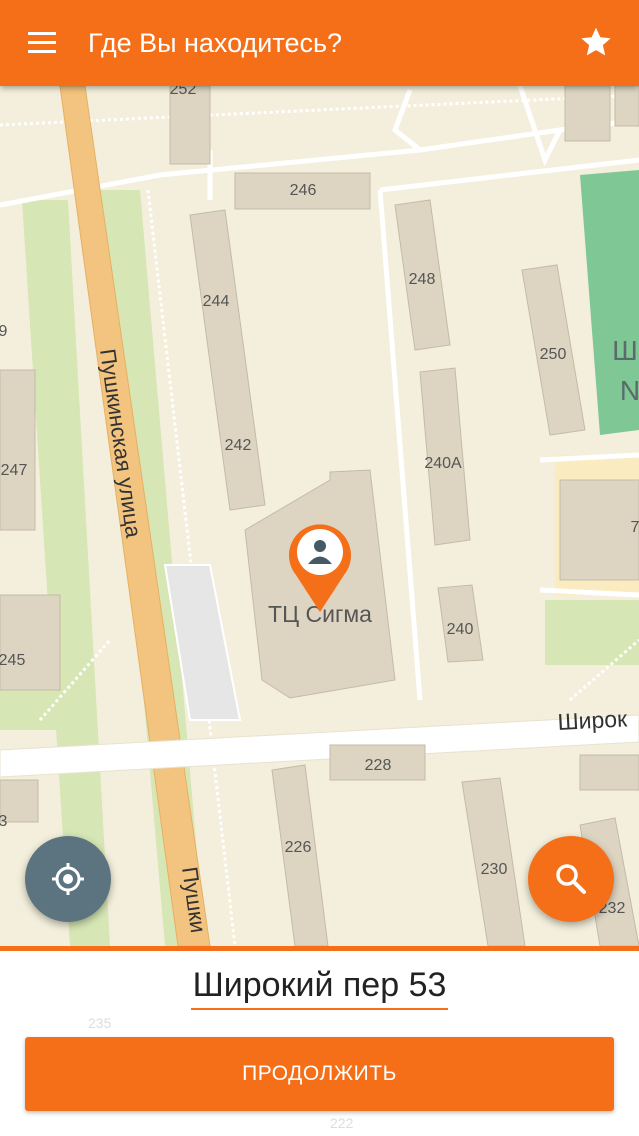  Describe the element at coordinates (422, 279) in the screenshot. I see `building-label: 248` at that location.